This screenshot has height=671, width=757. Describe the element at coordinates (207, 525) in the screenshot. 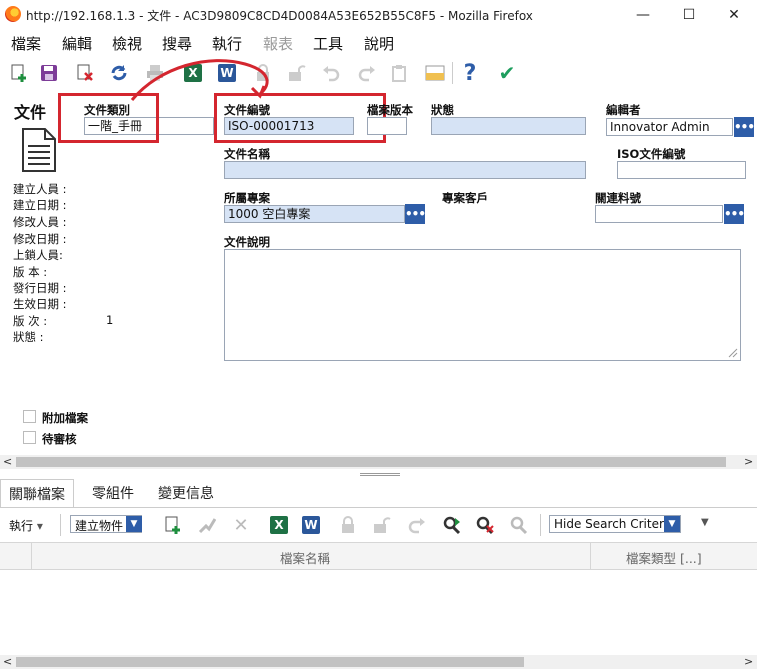

I see `pick-item-icon` at that location.